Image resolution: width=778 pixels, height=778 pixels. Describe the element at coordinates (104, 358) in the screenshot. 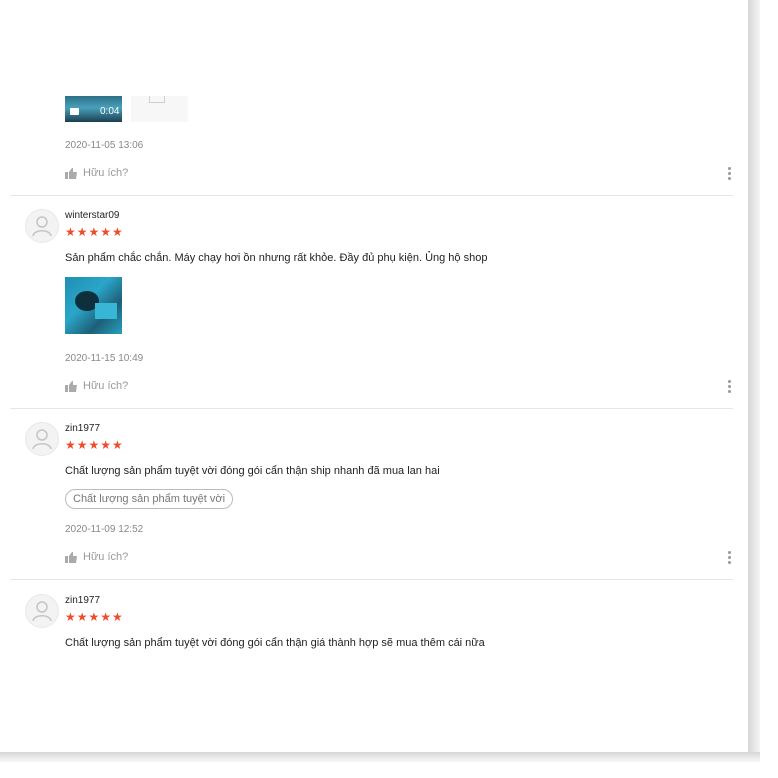

I see `review-date: 2020-11-15 10:49` at that location.